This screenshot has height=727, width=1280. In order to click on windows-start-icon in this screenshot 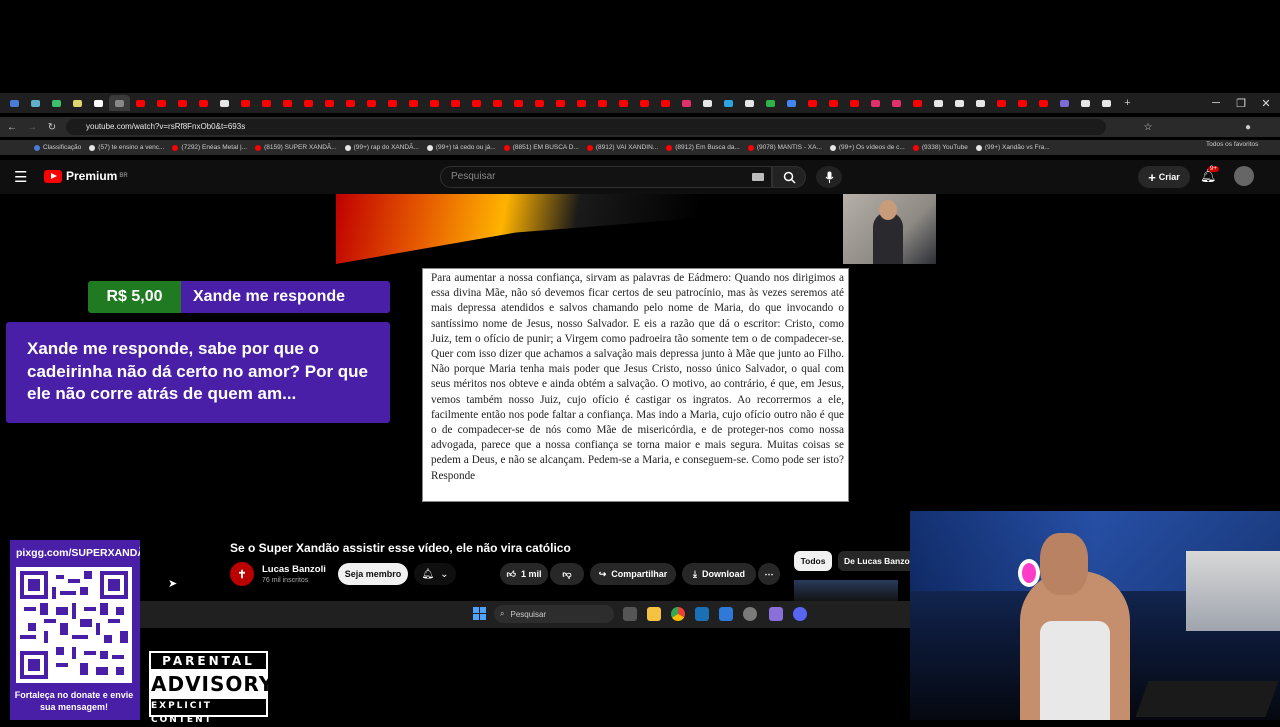, I will do `click(479, 613)`.